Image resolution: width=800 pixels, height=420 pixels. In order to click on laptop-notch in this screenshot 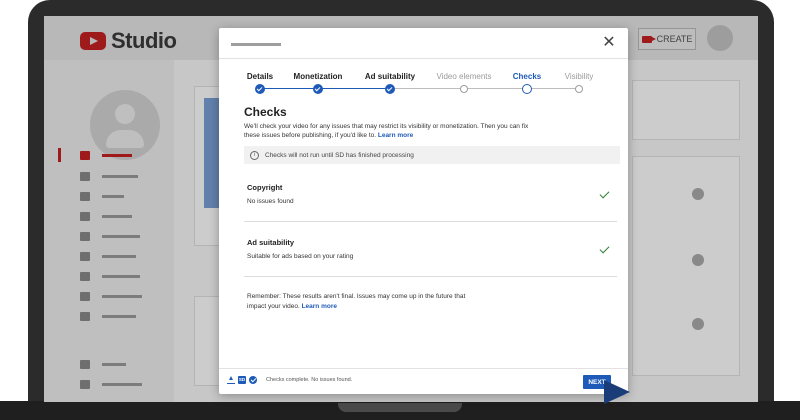, I will do `click(400, 407)`.